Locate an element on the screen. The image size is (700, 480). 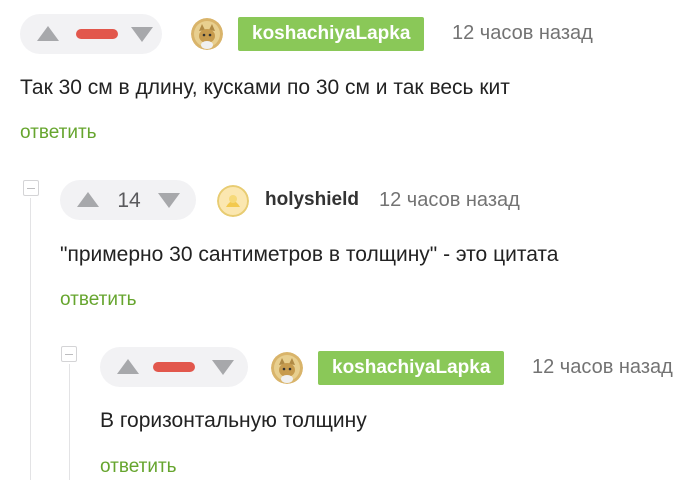
comment-text: В горизонтальную толщину is located at coordinates (233, 420).